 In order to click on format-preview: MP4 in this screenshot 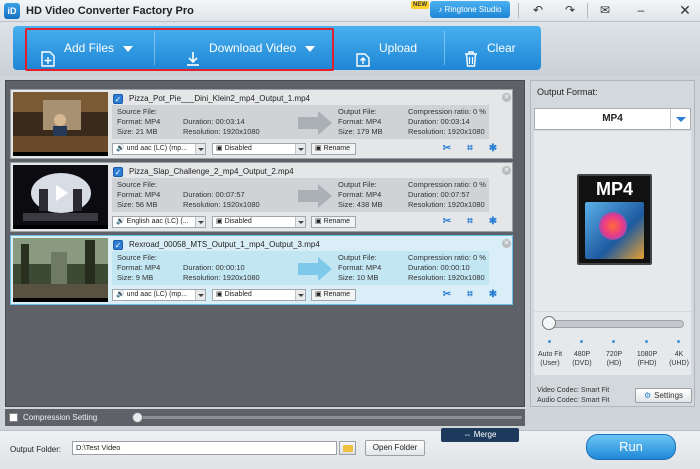, I will do `click(612, 221)`.